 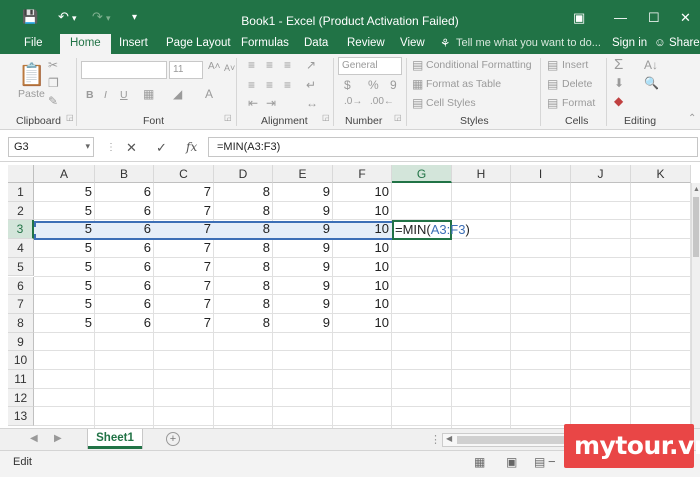 I want to click on row-header-2: 2, so click(x=21, y=211).